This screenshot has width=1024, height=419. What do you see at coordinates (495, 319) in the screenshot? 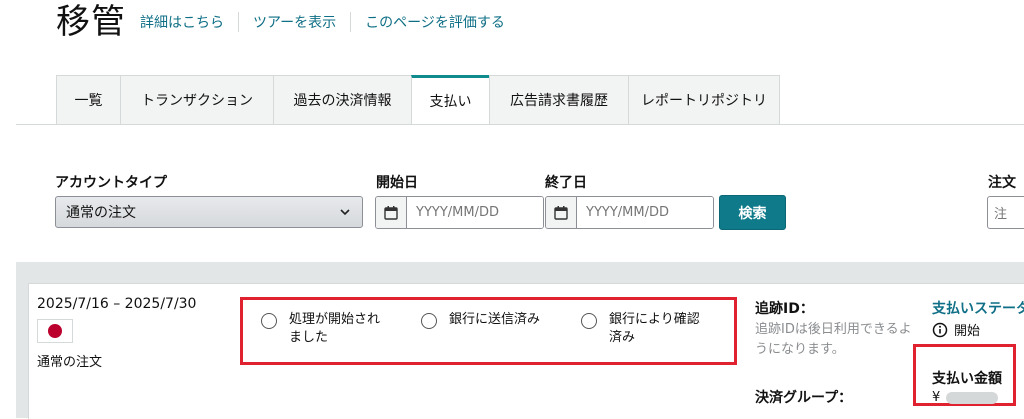
I see `status-label: 銀行に送信済み` at bounding box center [495, 319].